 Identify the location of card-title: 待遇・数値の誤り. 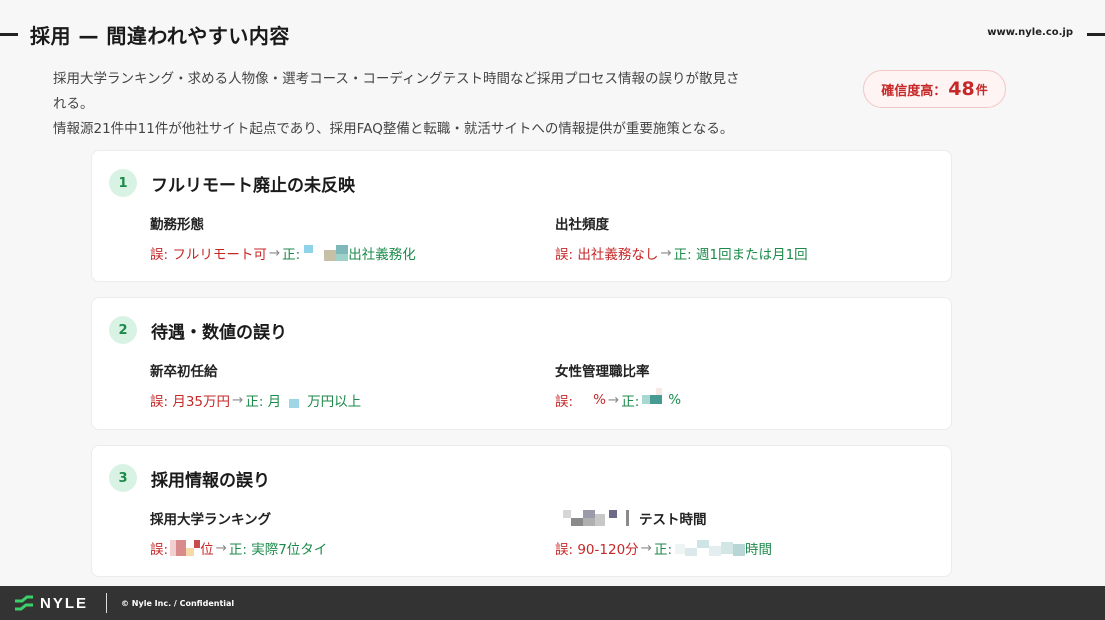
(219, 332).